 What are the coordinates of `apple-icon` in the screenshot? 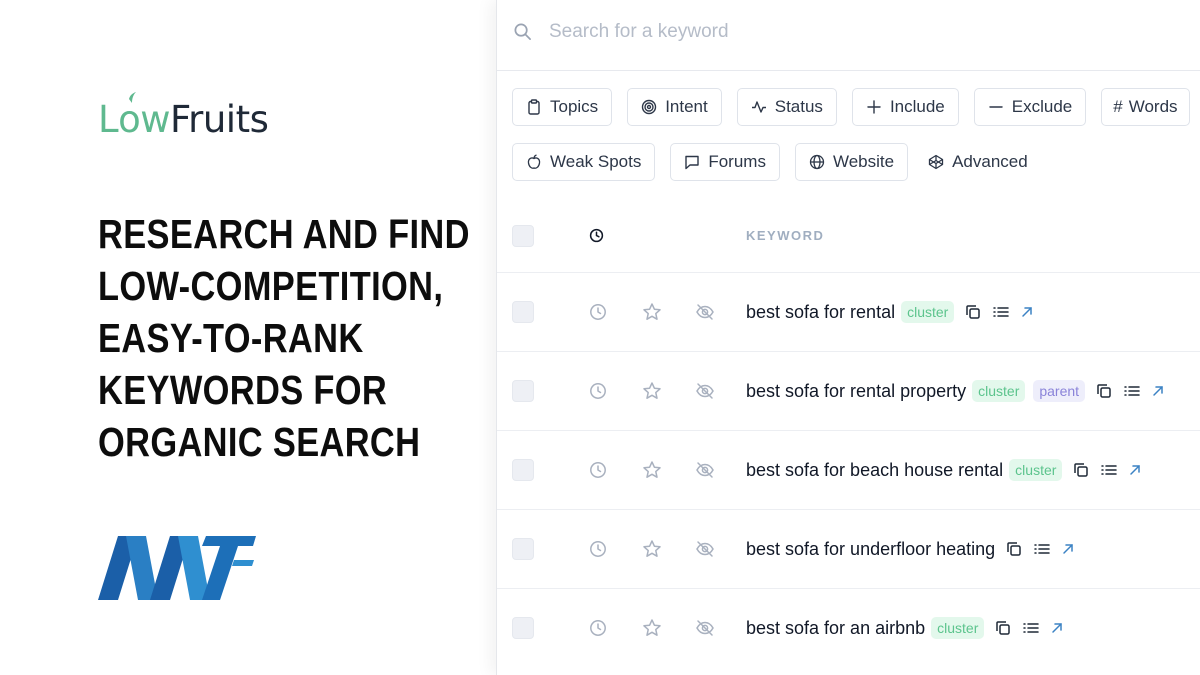 It's located at (534, 161).